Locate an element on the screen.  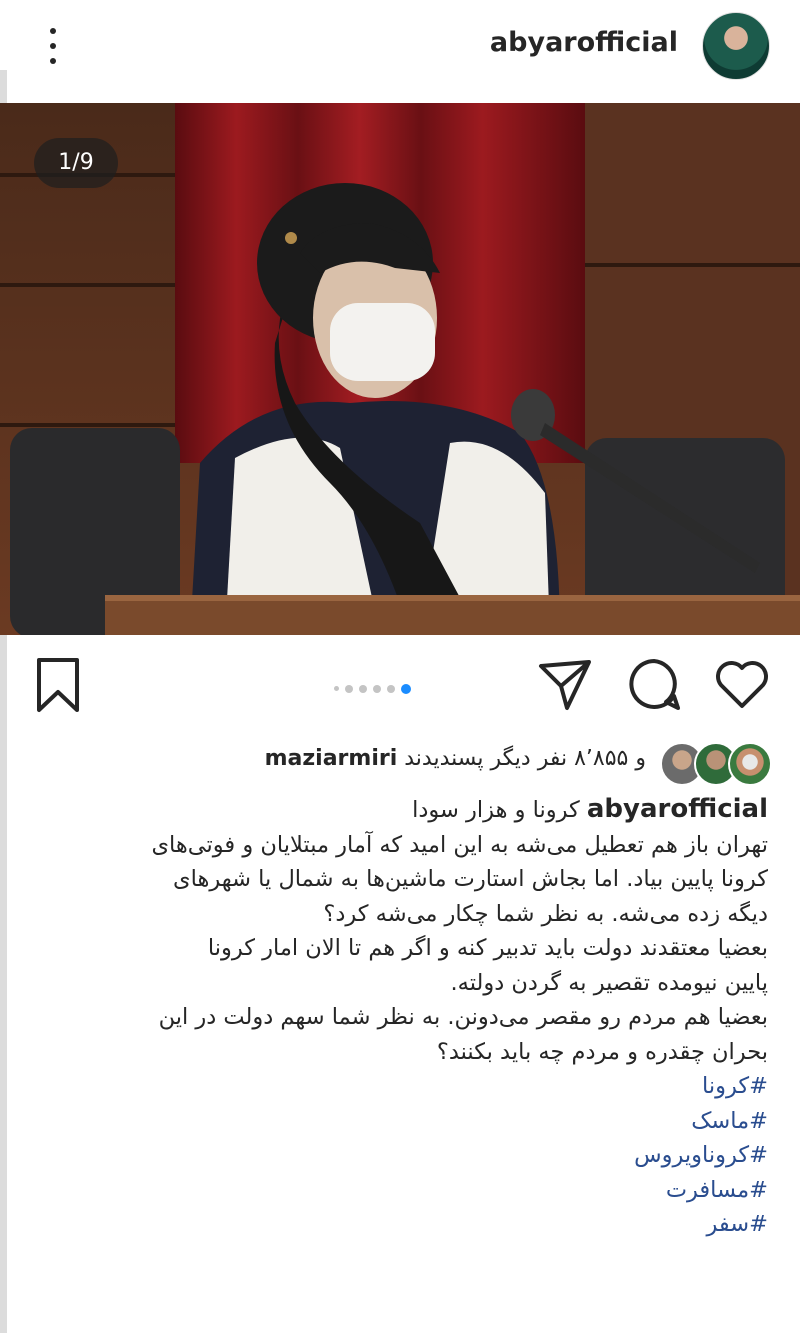
more-vertical-icon is located at coordinates (53, 46).